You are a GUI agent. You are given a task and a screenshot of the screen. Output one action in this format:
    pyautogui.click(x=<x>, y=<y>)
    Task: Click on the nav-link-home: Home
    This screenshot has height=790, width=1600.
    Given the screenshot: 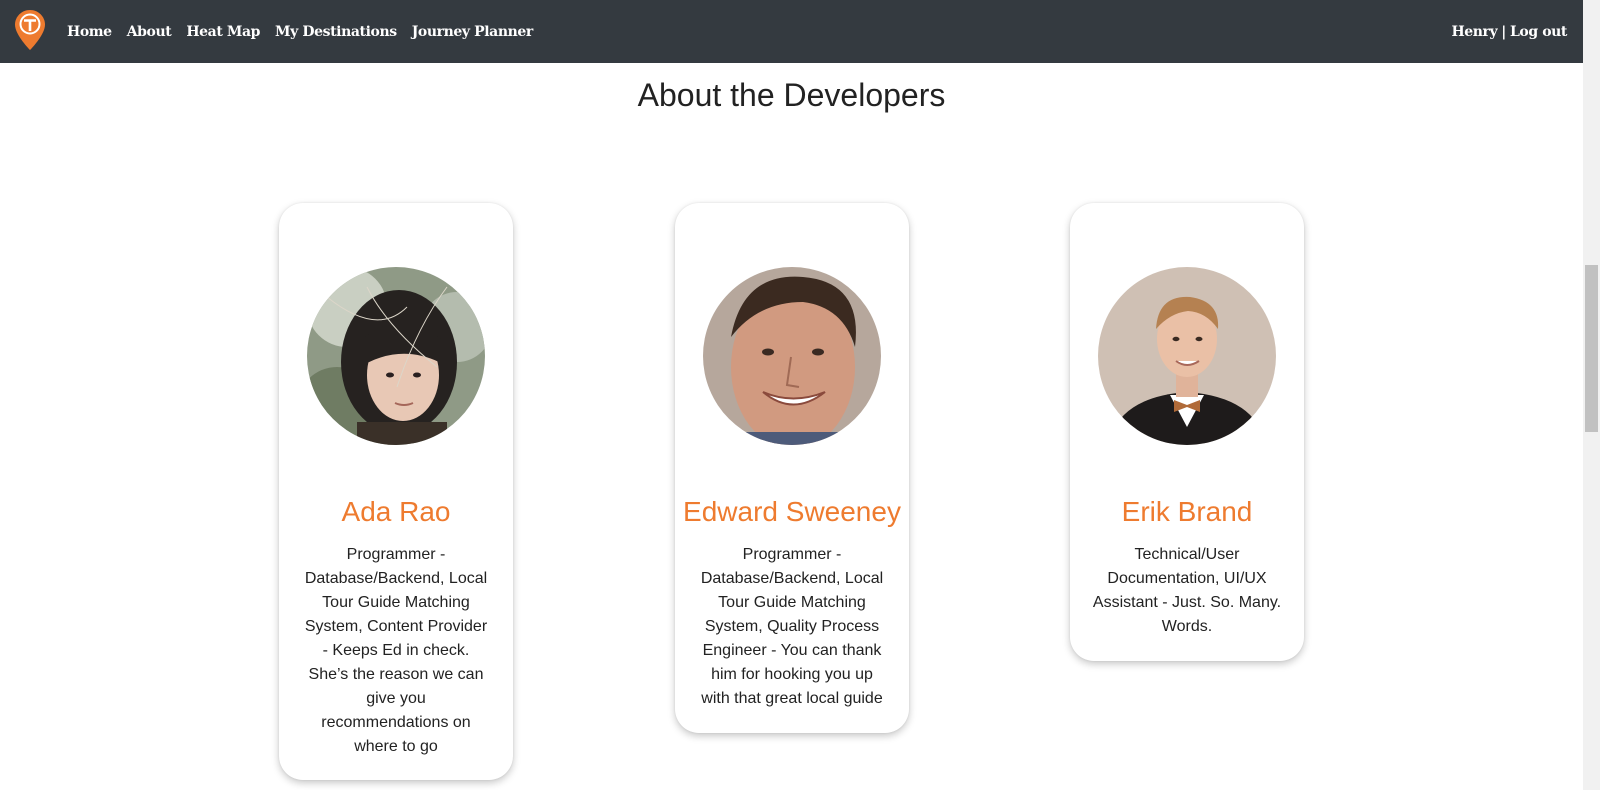 What is the action you would take?
    pyautogui.click(x=89, y=32)
    